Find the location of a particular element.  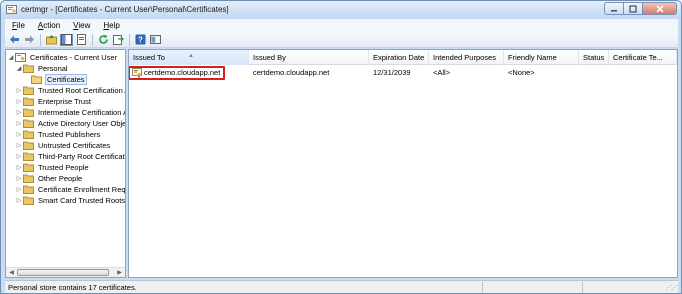

scrollbar-thumb is located at coordinates (63, 272).